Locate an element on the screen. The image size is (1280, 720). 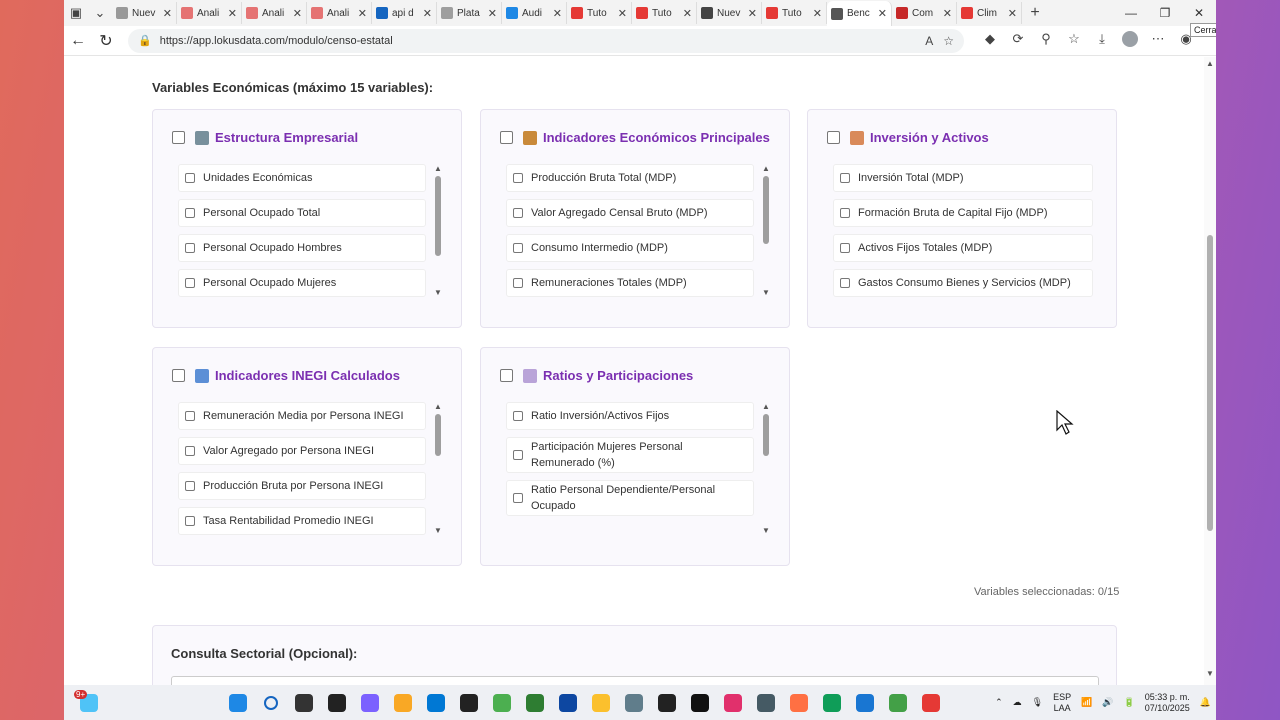
new-tab-button: + is located at coordinates (1035, 13).